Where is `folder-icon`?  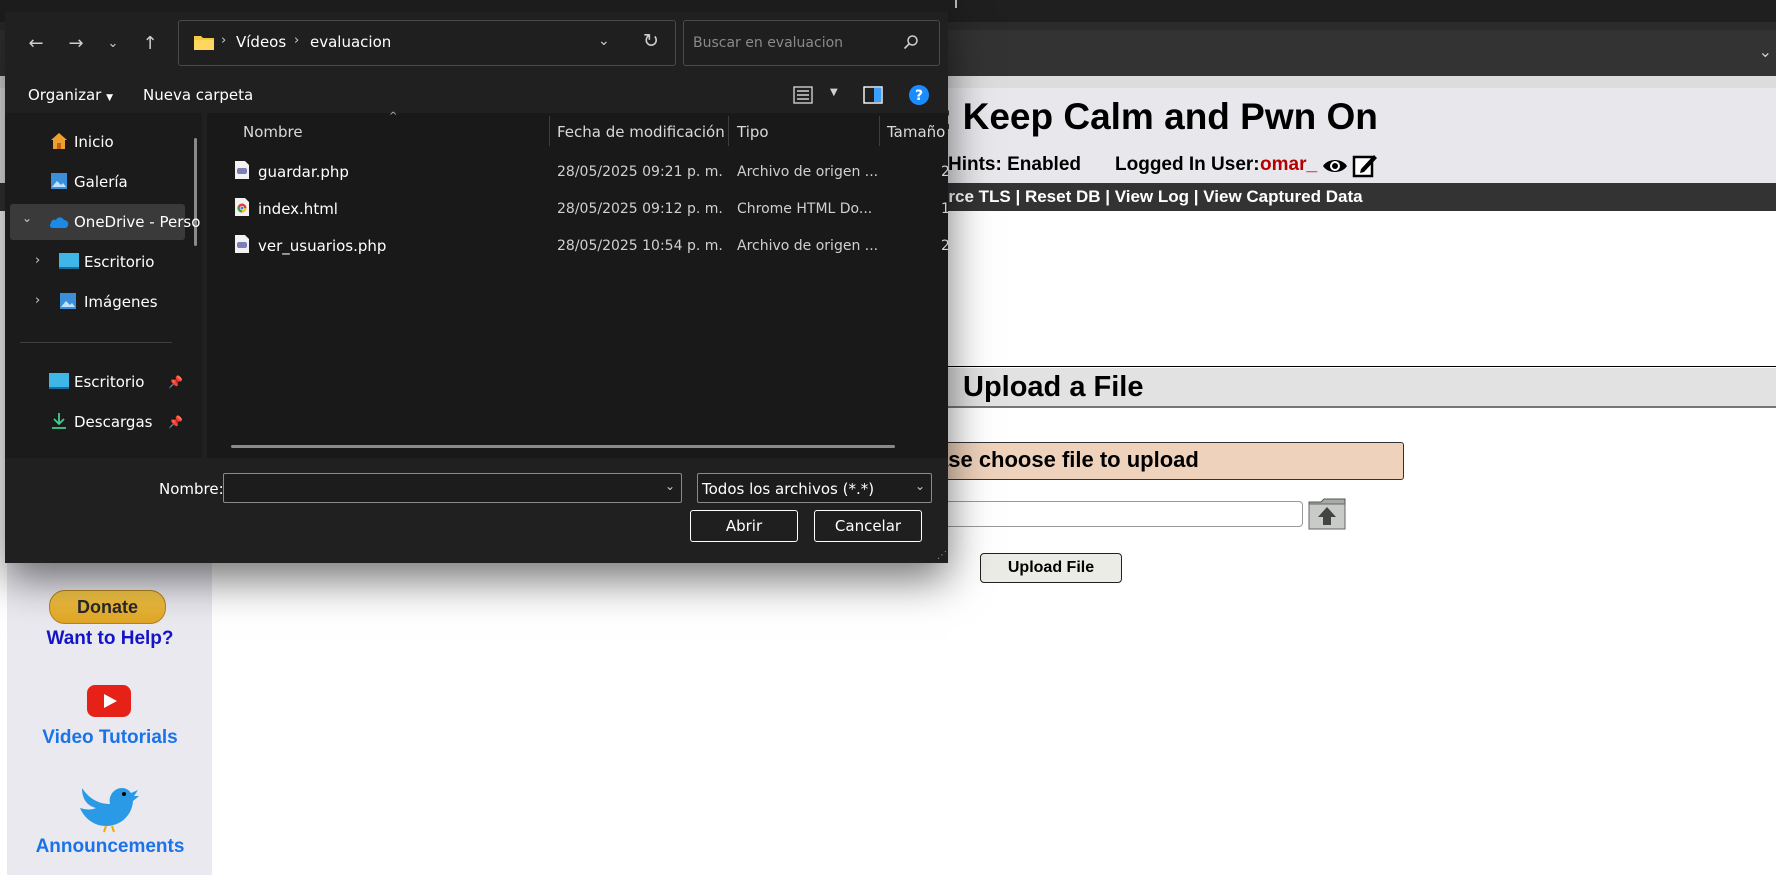 folder-icon is located at coordinates (204, 43).